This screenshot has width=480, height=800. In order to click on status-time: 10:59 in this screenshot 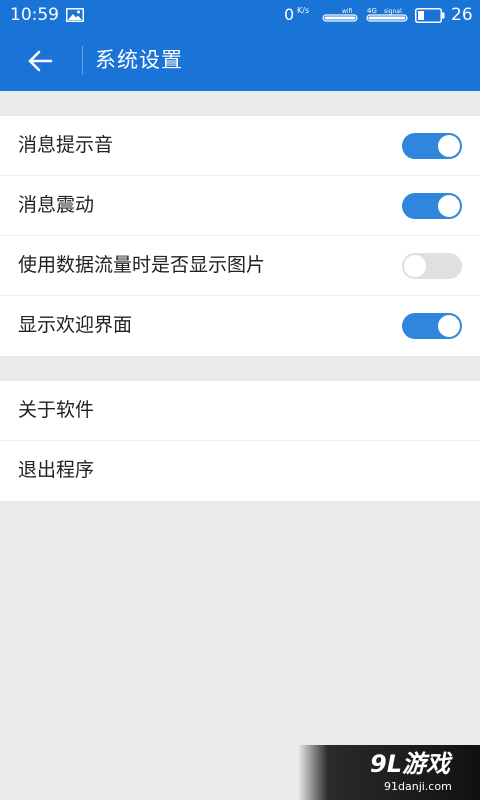, I will do `click(34, 15)`.